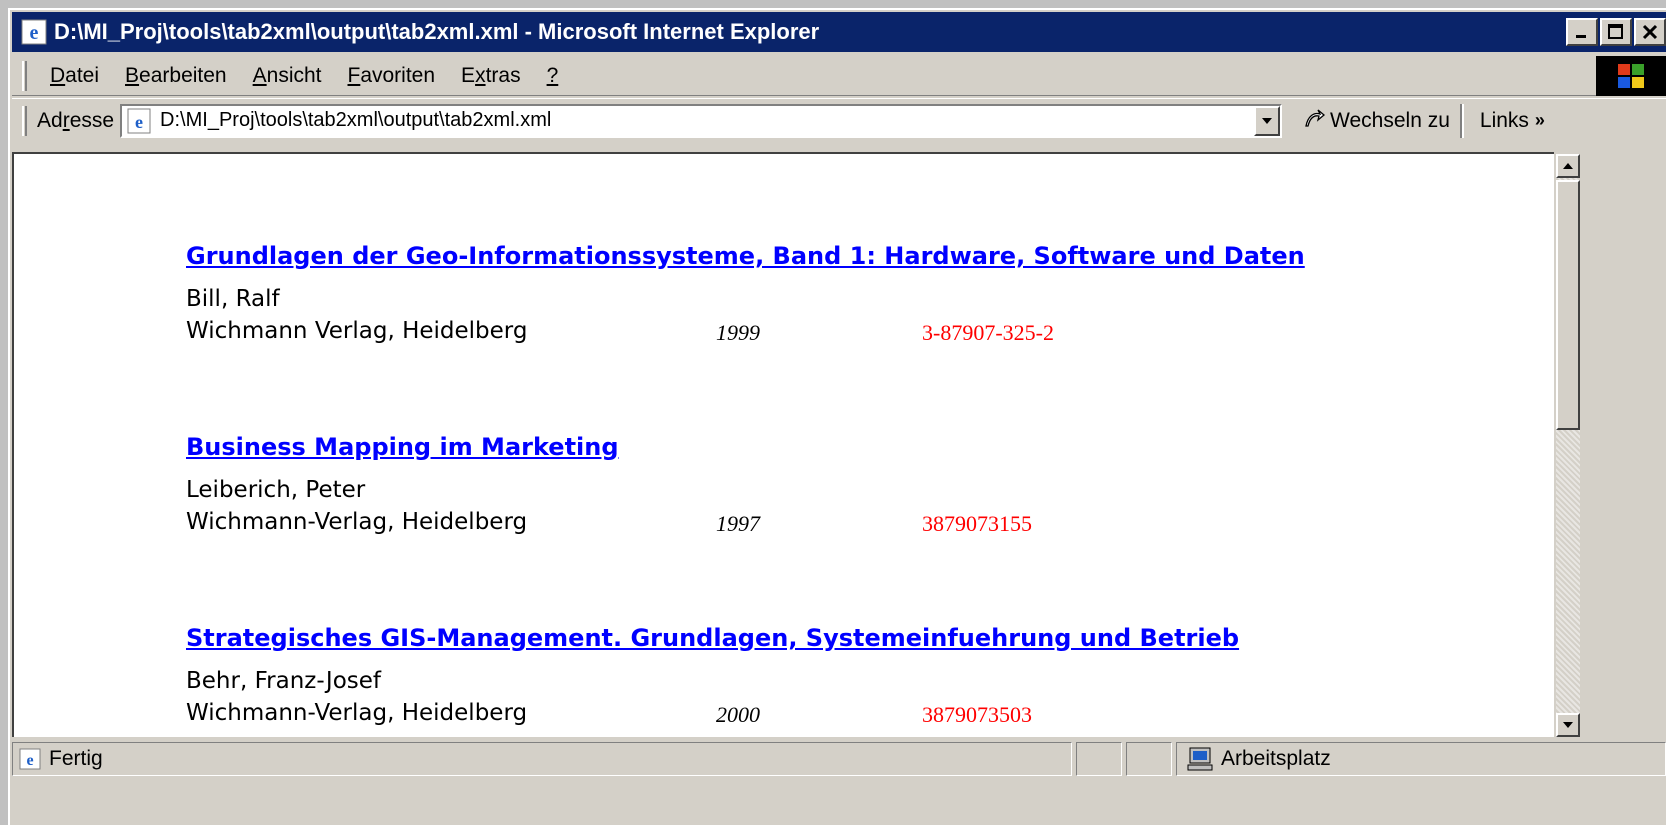  Describe the element at coordinates (357, 331) in the screenshot. I see `book-publisher: Wichmann Verlag, Heidelberg` at that location.